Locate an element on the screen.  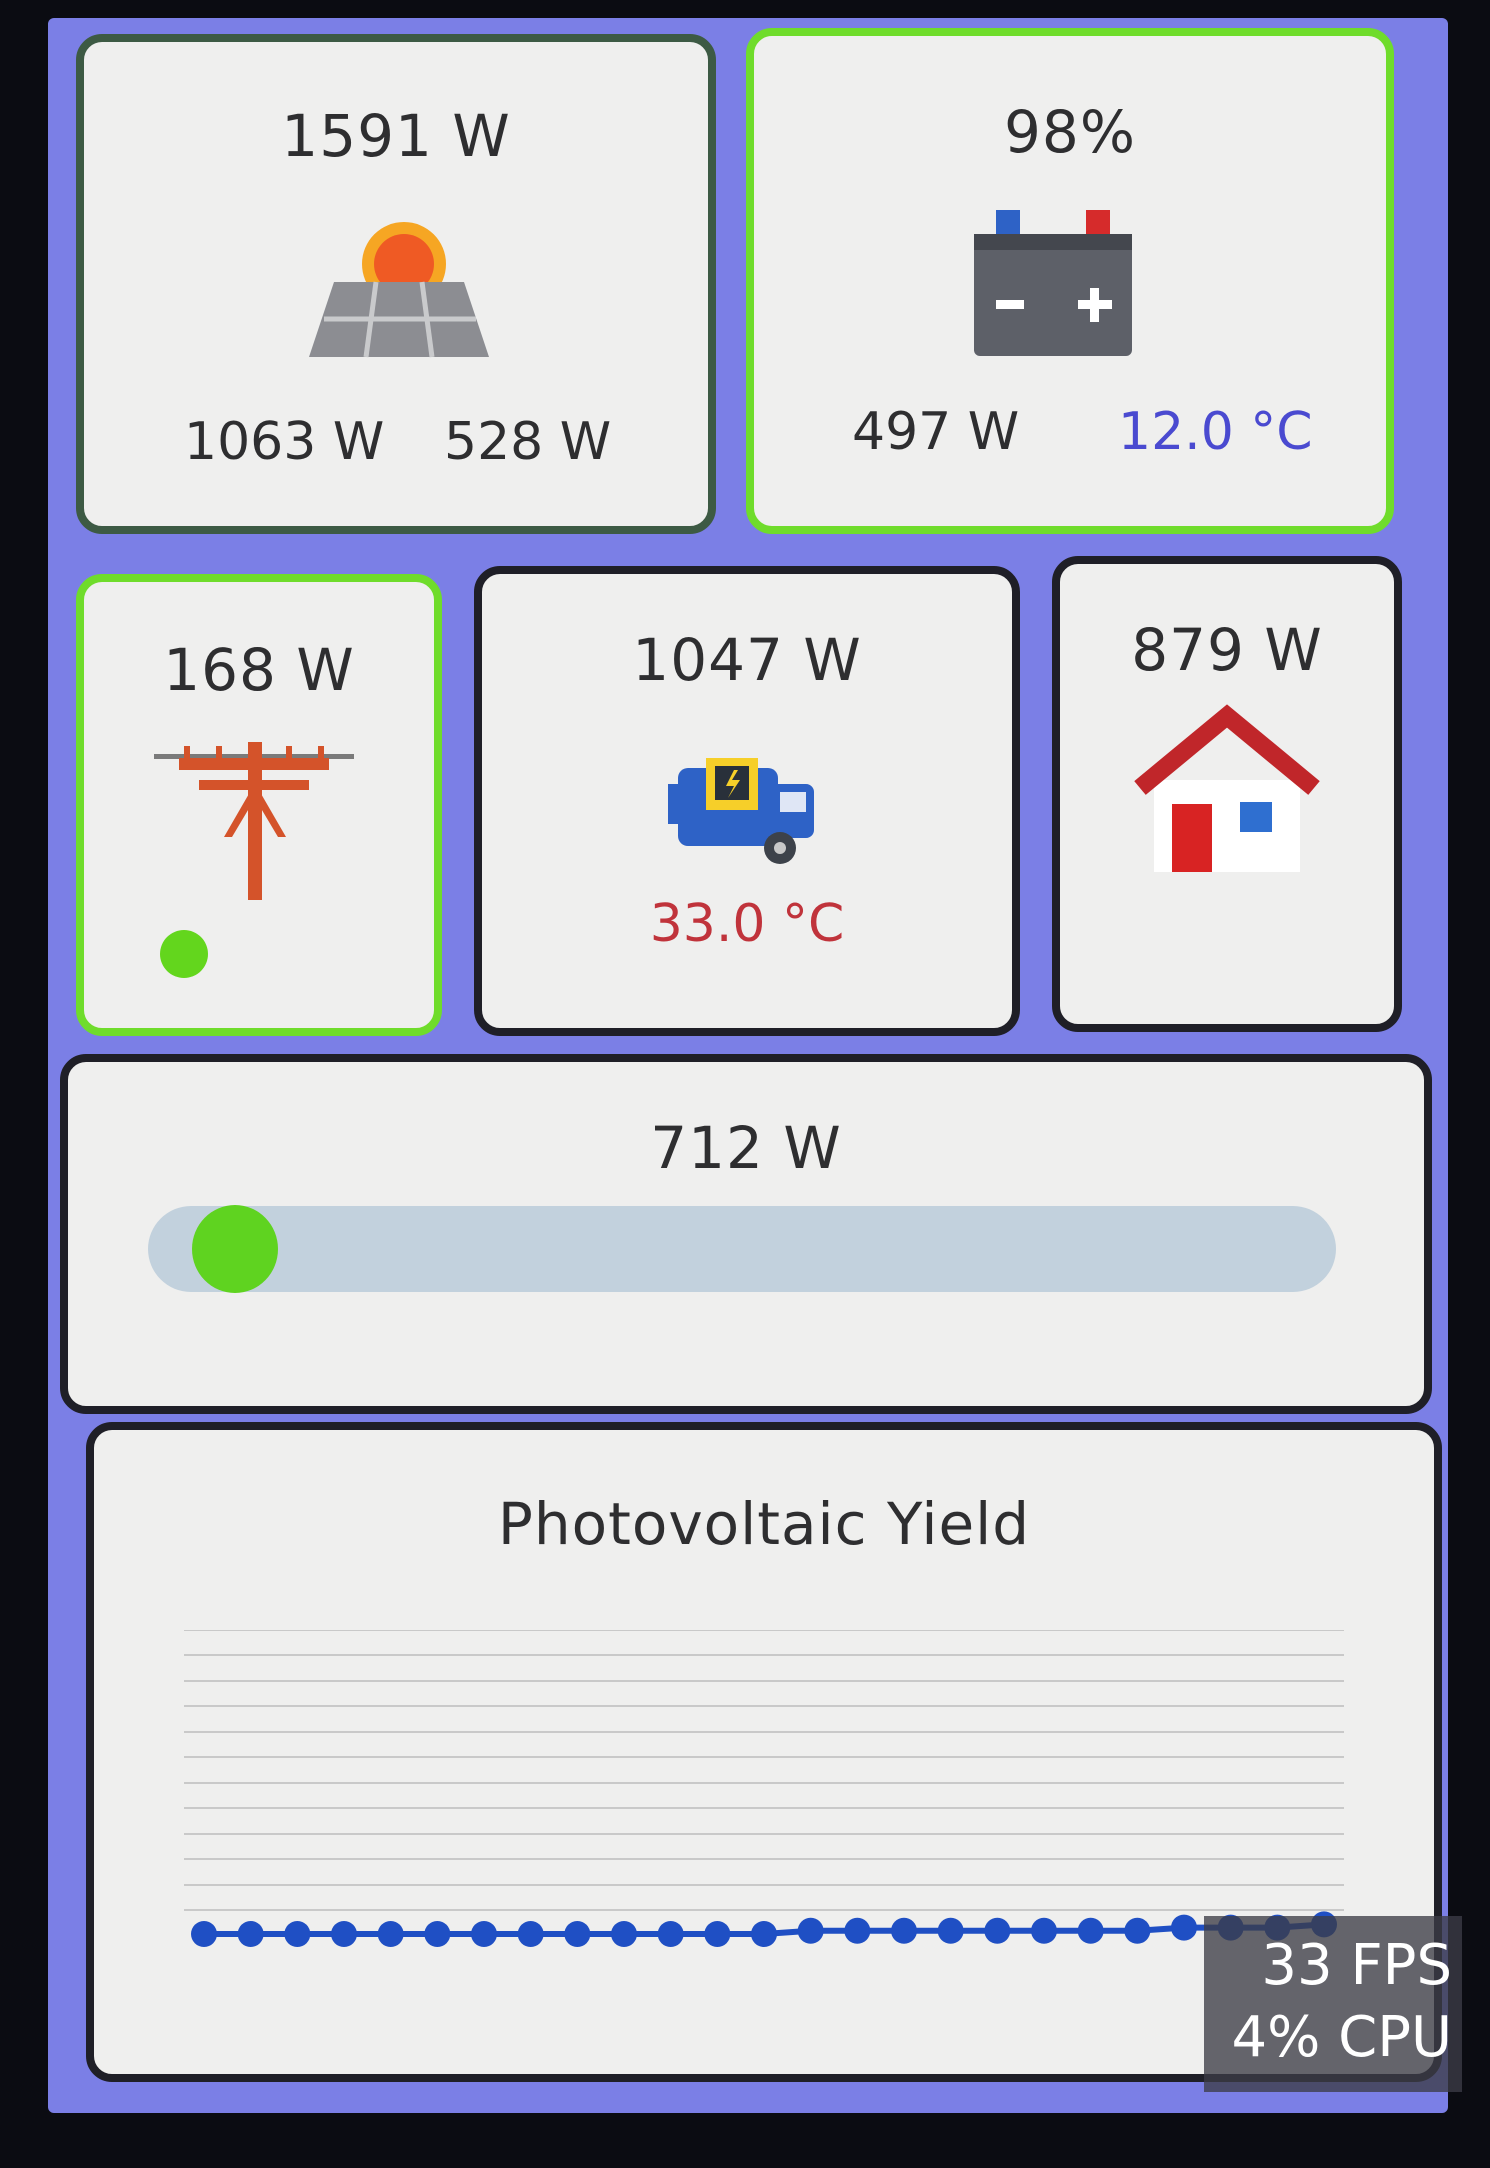
inverter-generator-icon is located at coordinates (741, 811).